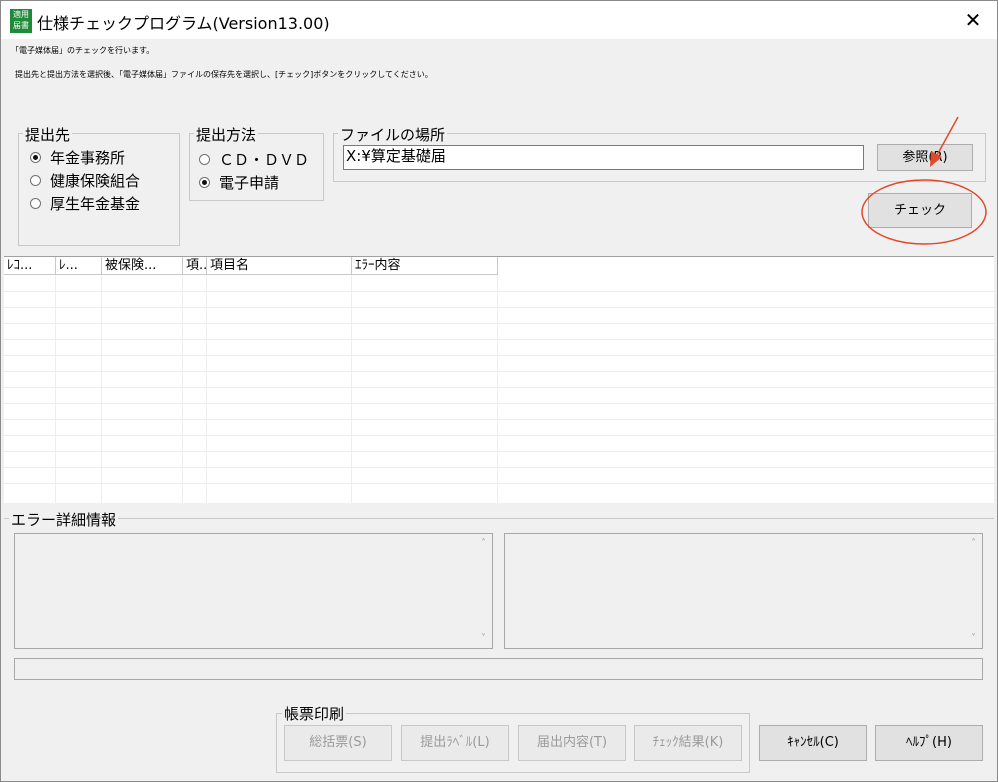 The image size is (998, 782). What do you see at coordinates (973, 20) in the screenshot?
I see `close-icon: ✕` at bounding box center [973, 20].